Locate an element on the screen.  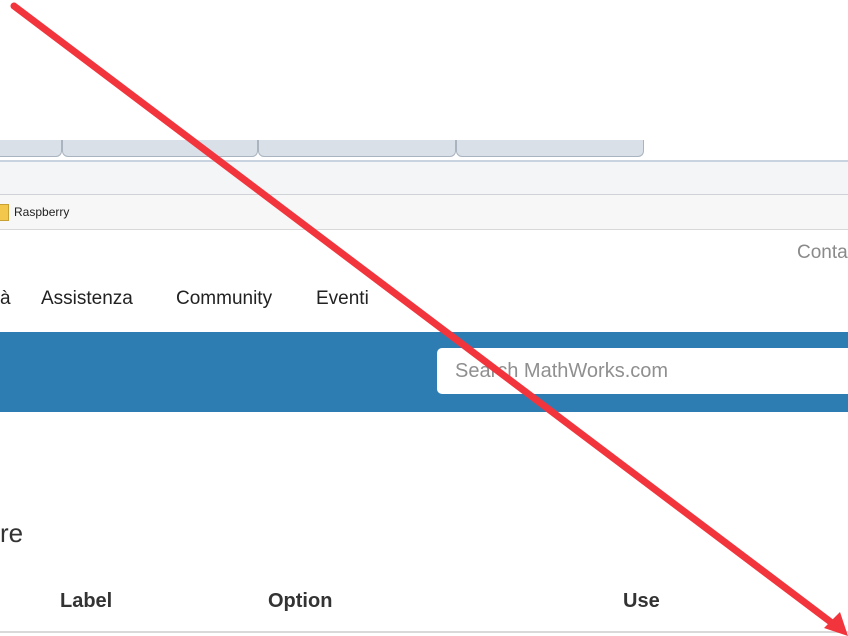
browser-toolbar is located at coordinates (424, 178).